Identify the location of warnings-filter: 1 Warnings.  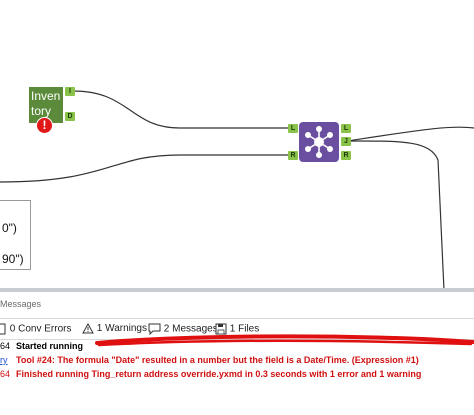
(114, 328).